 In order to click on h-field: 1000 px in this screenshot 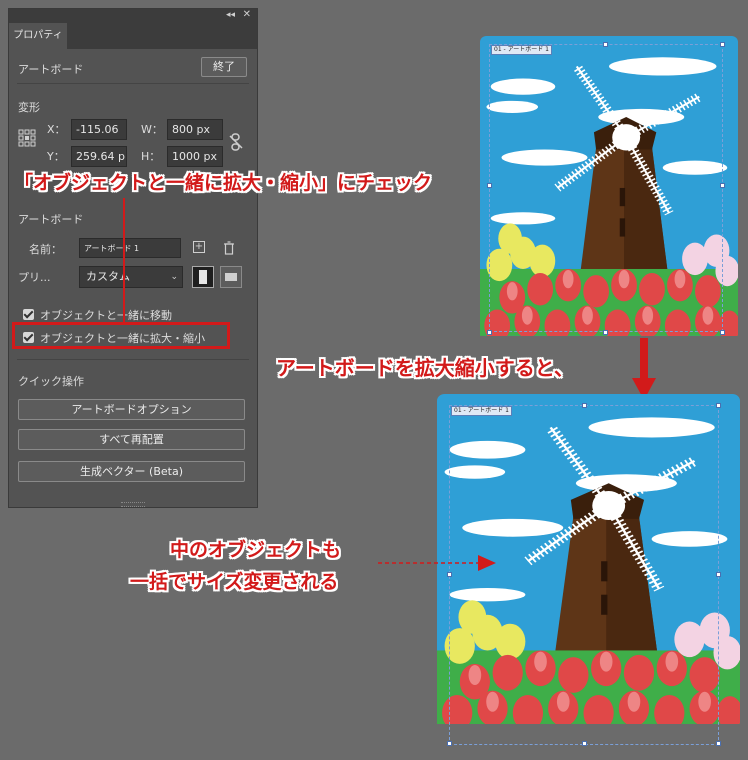, I will do `click(195, 156)`.